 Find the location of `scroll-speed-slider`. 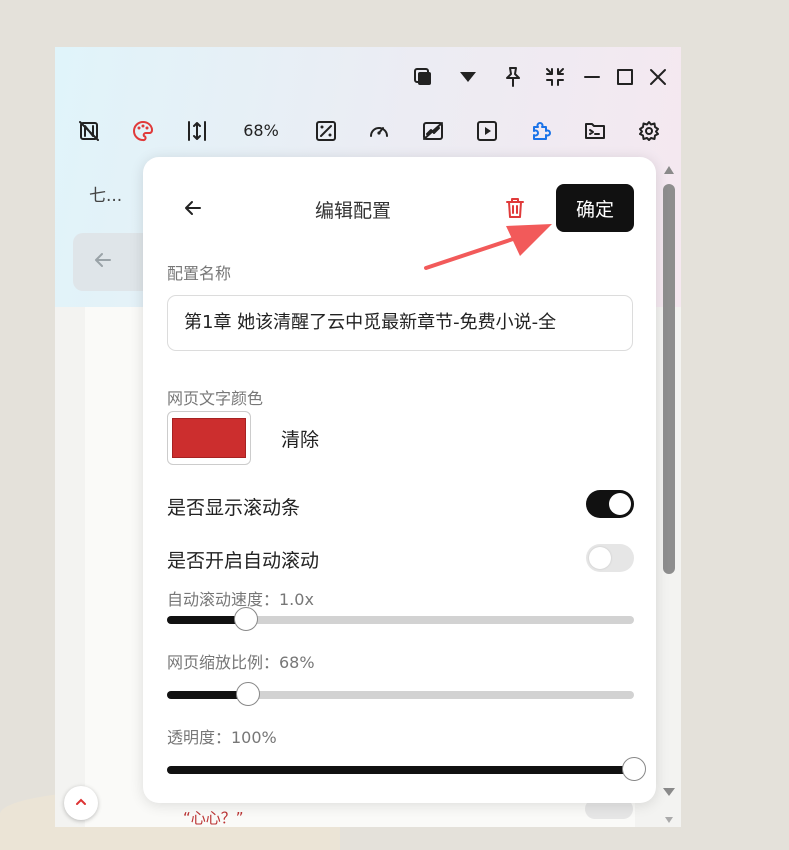

scroll-speed-slider is located at coordinates (400, 619).